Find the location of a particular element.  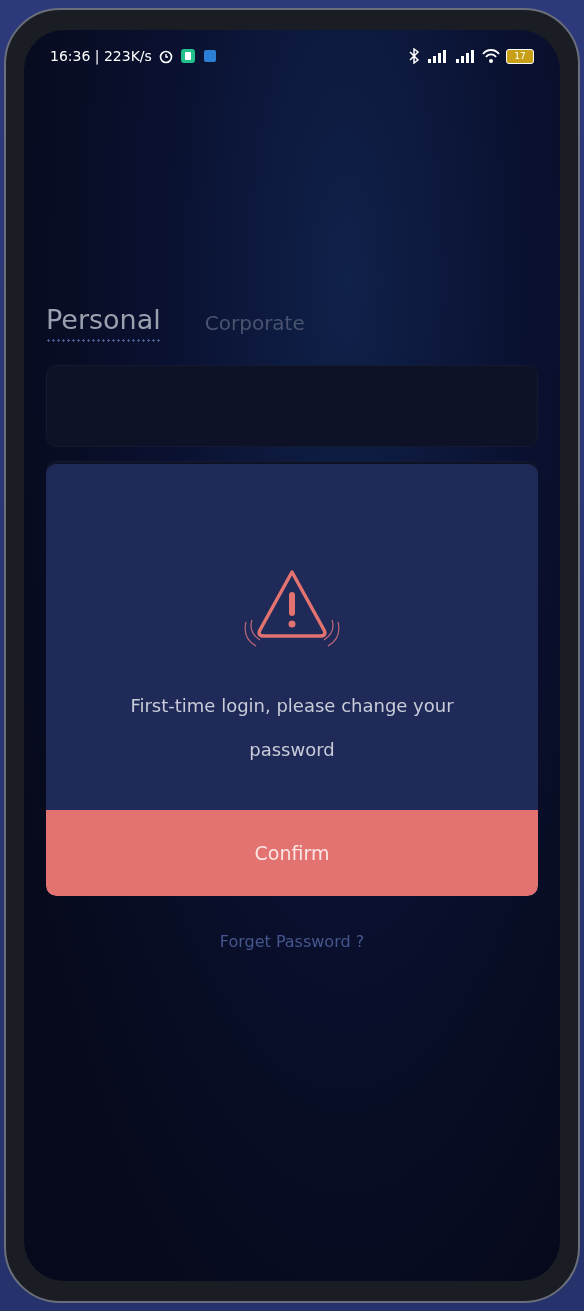

input-field is located at coordinates (292, 406).